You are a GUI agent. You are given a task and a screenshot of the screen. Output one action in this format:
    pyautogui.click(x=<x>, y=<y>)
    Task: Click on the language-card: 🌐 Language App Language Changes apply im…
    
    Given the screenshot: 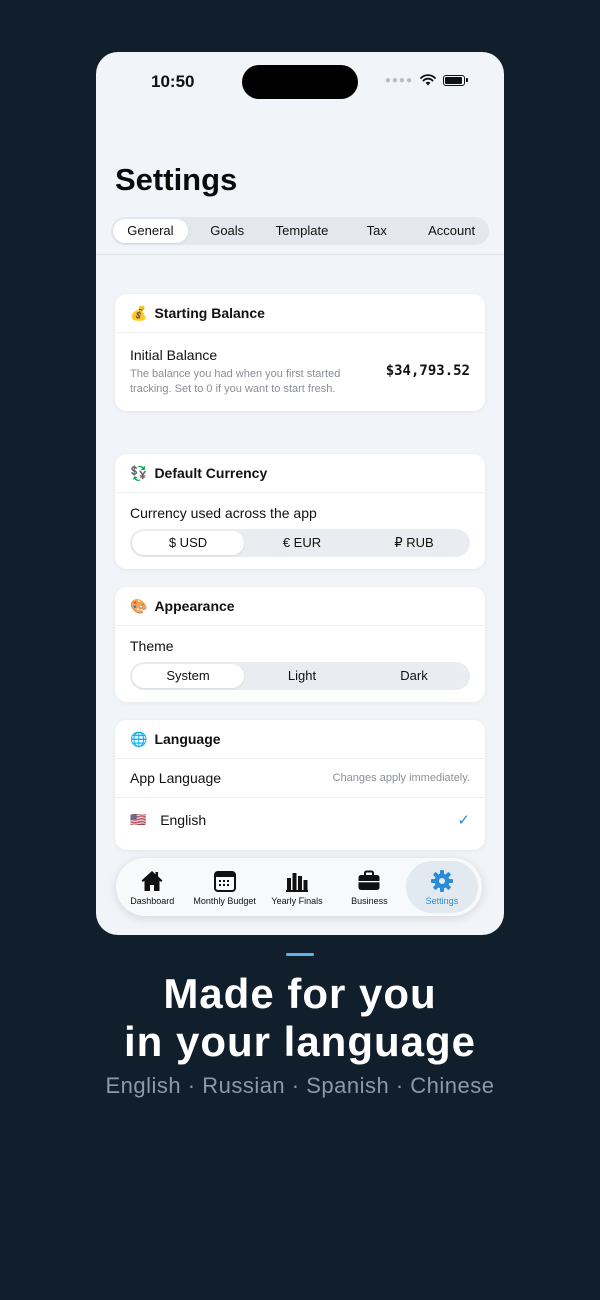 What is the action you would take?
    pyautogui.click(x=300, y=785)
    